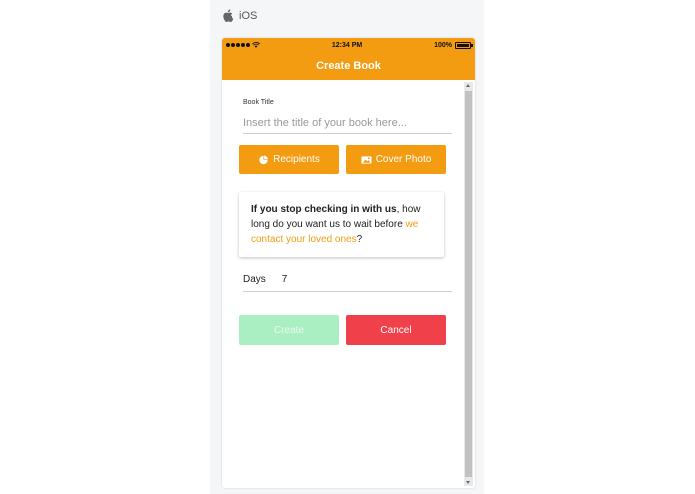 The width and height of the screenshot is (695, 494). Describe the element at coordinates (228, 15) in the screenshot. I see `apple-icon` at that location.